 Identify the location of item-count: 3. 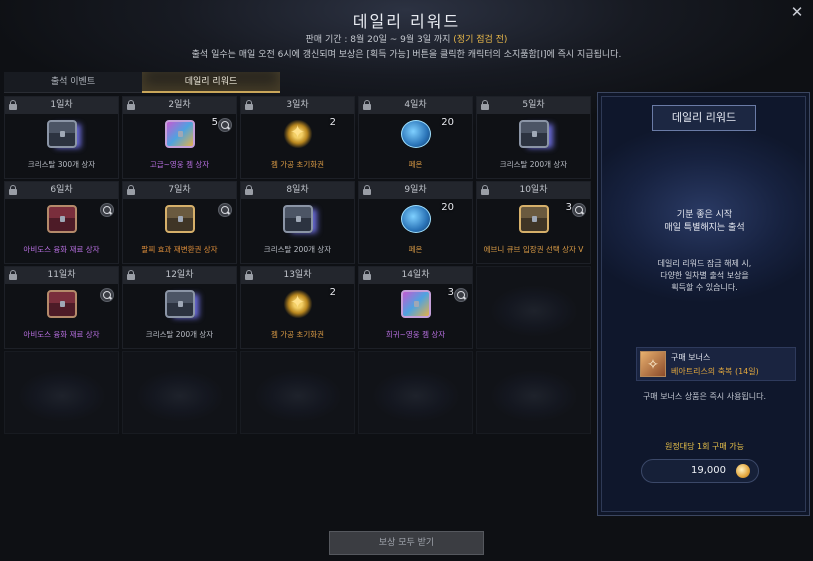
(568, 207).